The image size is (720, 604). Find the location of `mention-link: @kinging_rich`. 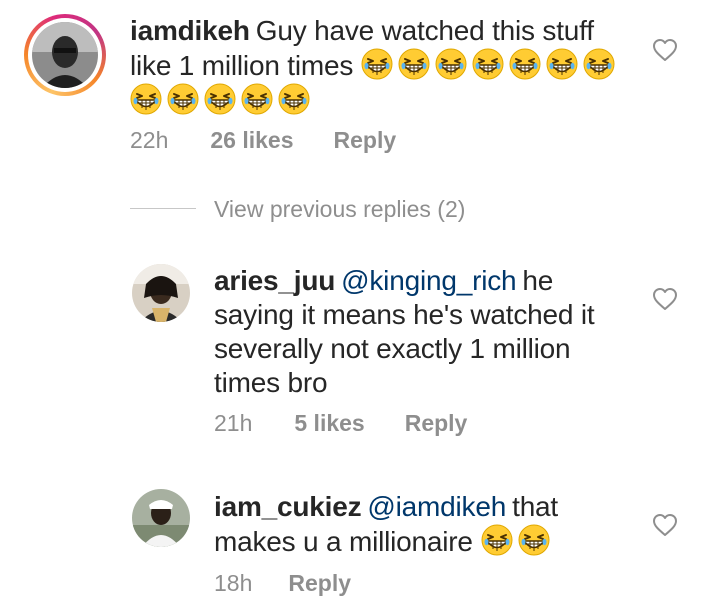

mention-link: @kinging_rich is located at coordinates (428, 280).